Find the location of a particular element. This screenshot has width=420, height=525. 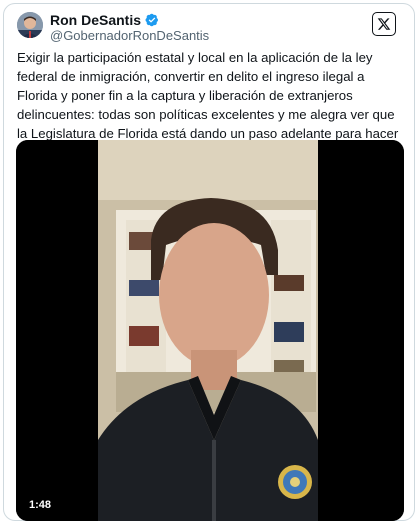

verified-badge-icon is located at coordinates (151, 20).